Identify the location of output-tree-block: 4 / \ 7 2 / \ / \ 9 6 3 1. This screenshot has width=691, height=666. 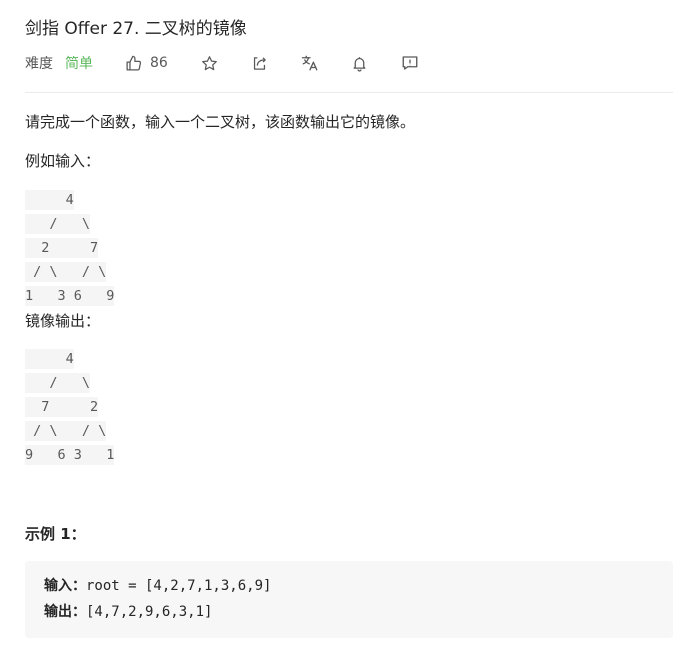
(70, 407).